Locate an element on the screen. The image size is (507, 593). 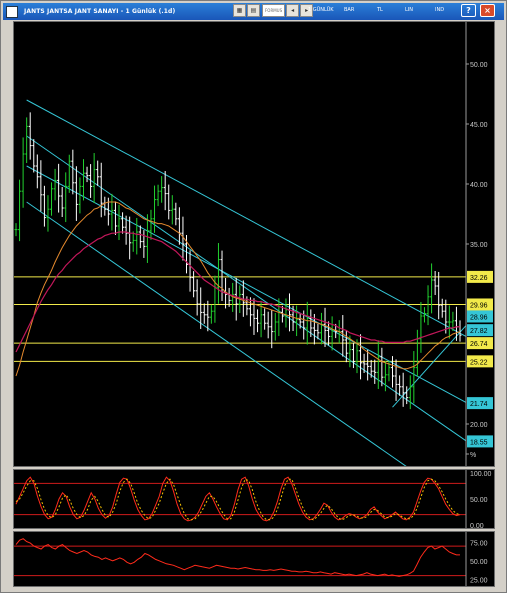
stochastic-panel: 100.00 50.00 0.00 is located at coordinates (254, 499).